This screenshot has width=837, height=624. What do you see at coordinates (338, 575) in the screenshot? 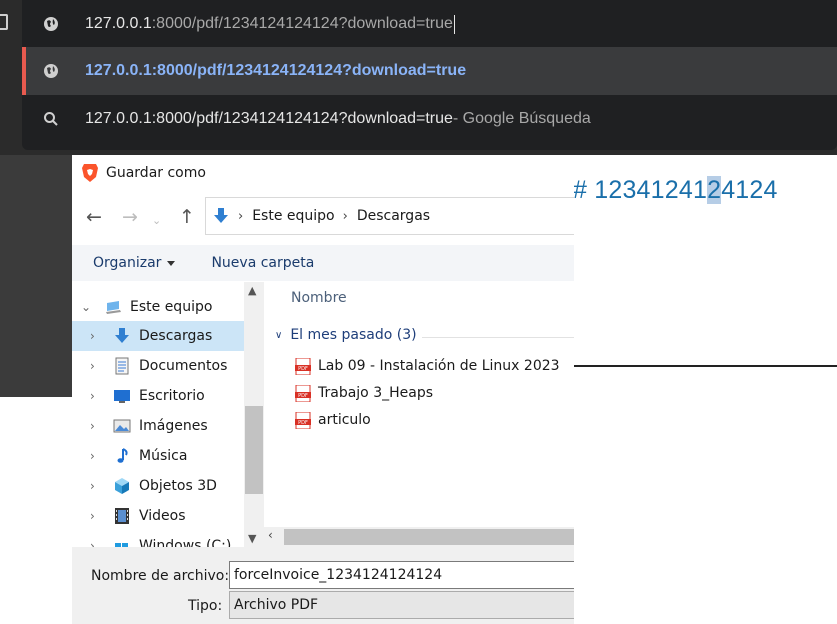
I see `filename-value: forceInvoice_1234124124124` at bounding box center [338, 575].